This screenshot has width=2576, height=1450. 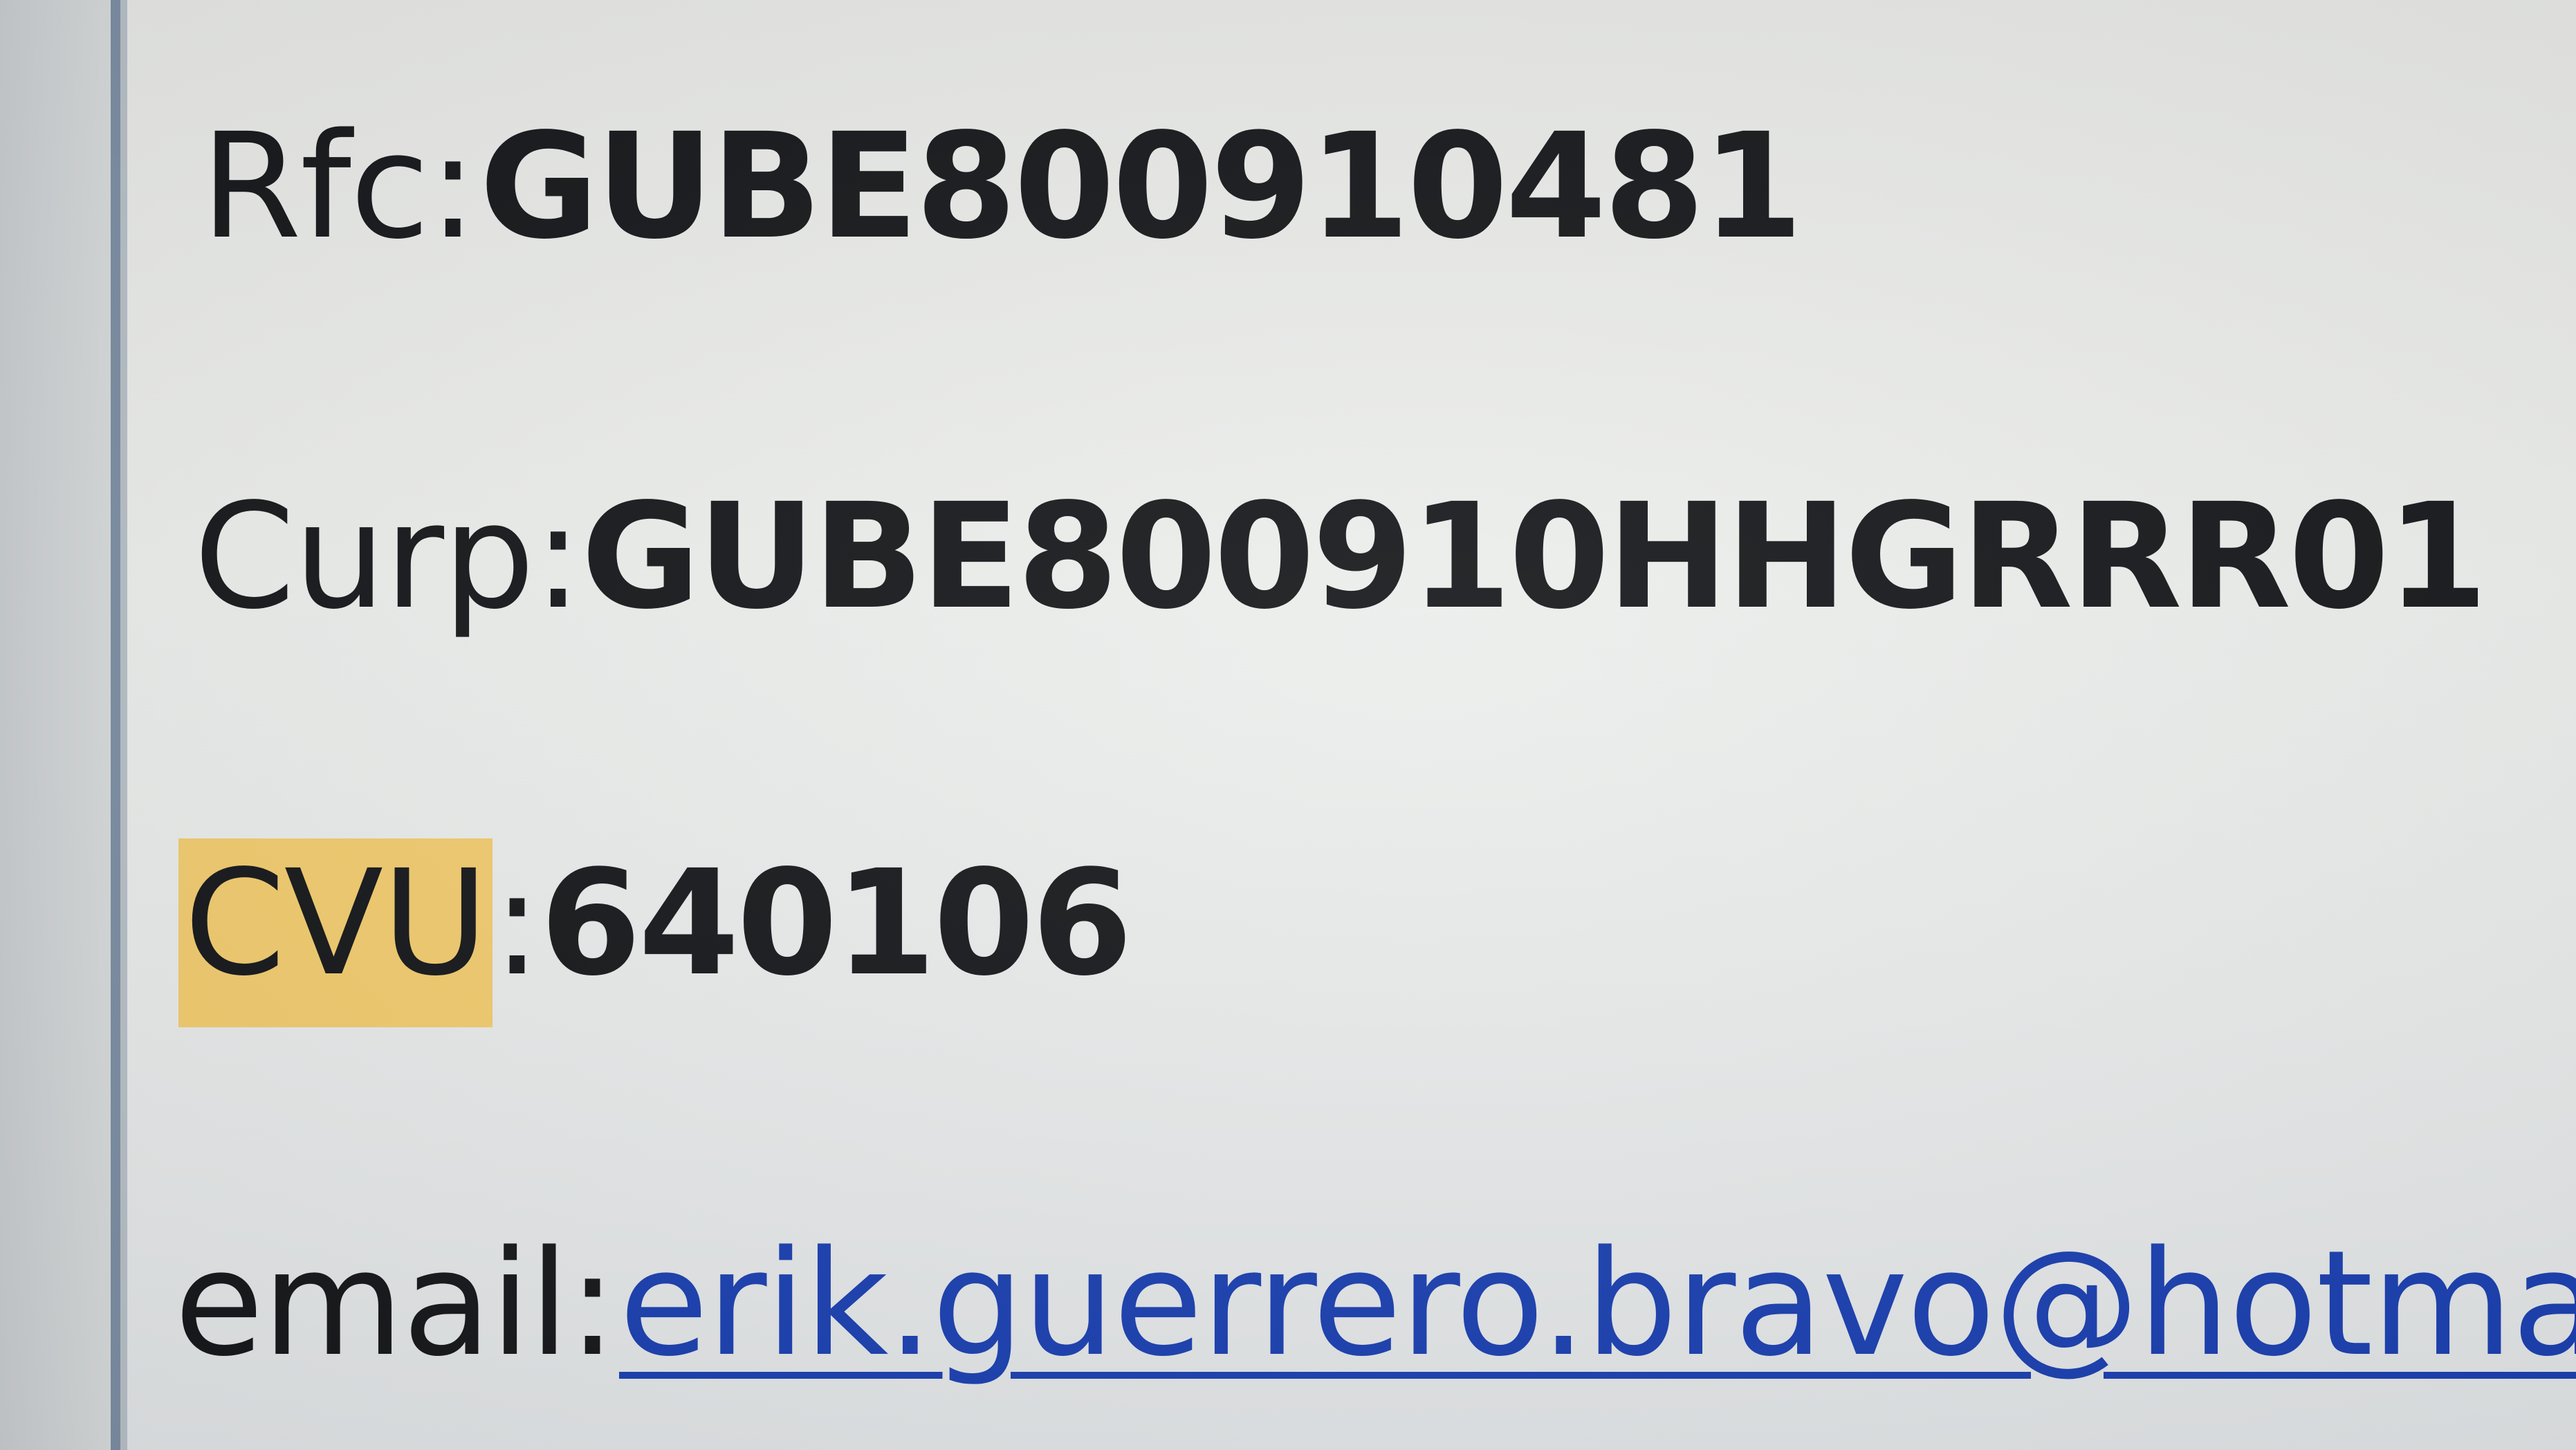 I want to click on email-line: email: erik.guerrero.bravo@hotma, so click(x=1375, y=1304).